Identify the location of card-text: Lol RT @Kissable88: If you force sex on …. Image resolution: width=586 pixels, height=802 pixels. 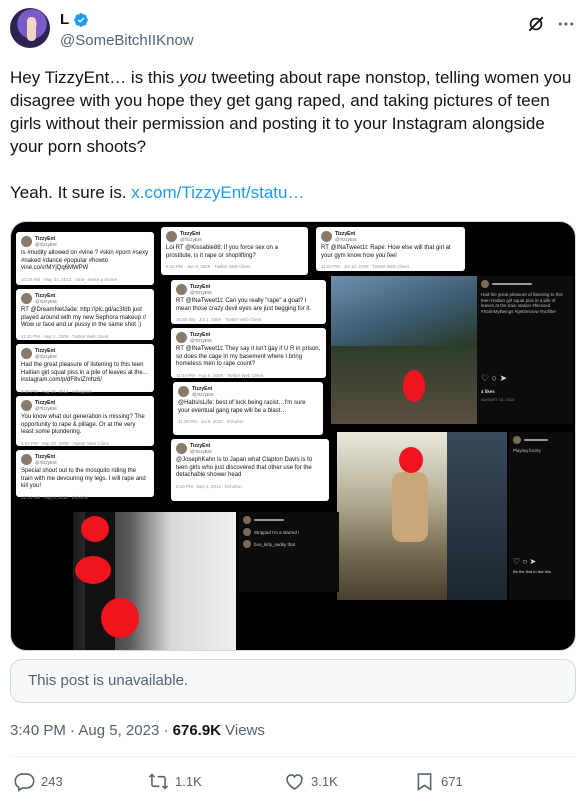
(222, 252).